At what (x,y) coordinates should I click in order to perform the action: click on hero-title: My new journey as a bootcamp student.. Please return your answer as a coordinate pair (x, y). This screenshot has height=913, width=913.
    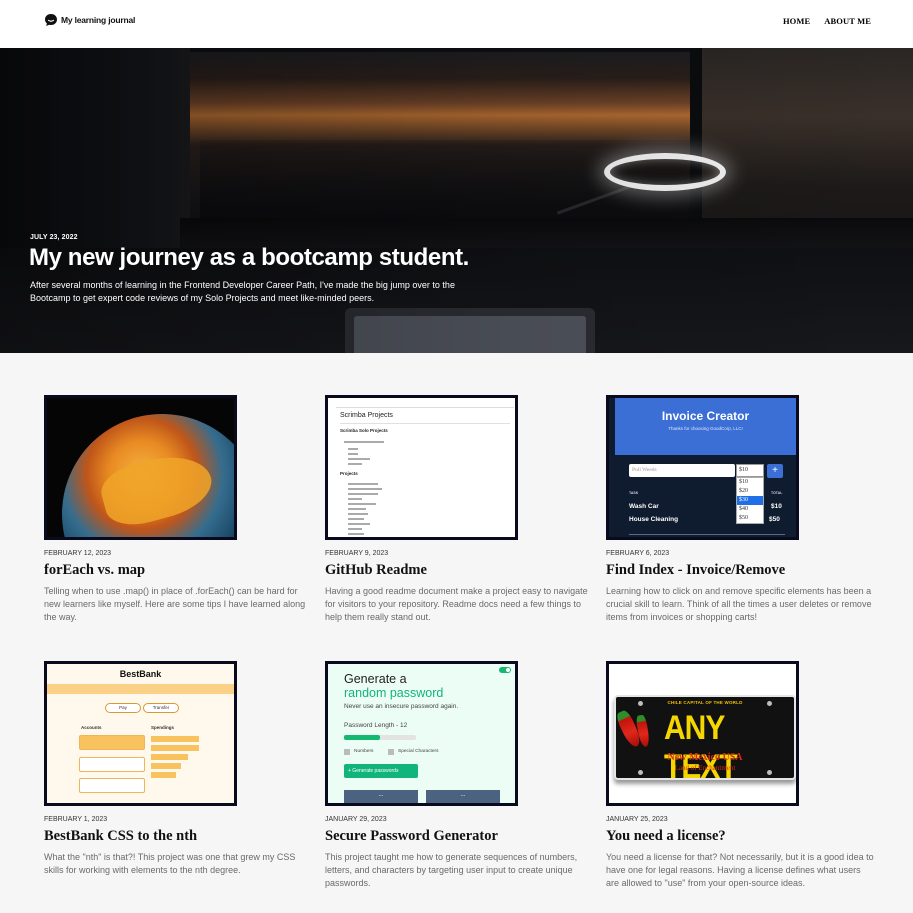
    Looking at the image, I should click on (249, 258).